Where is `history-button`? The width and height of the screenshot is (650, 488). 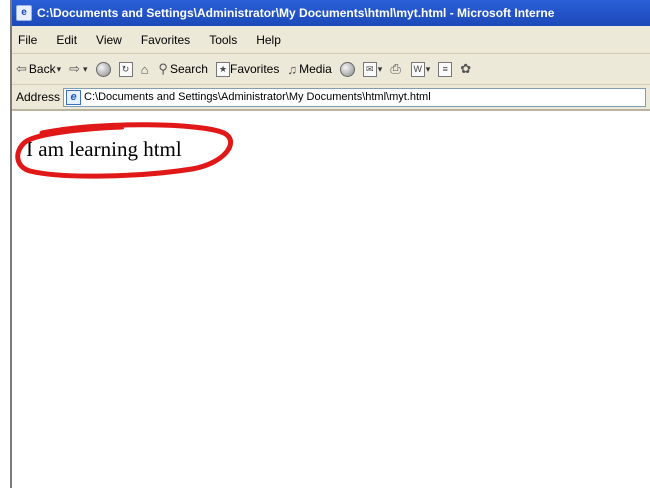 history-button is located at coordinates (347, 69).